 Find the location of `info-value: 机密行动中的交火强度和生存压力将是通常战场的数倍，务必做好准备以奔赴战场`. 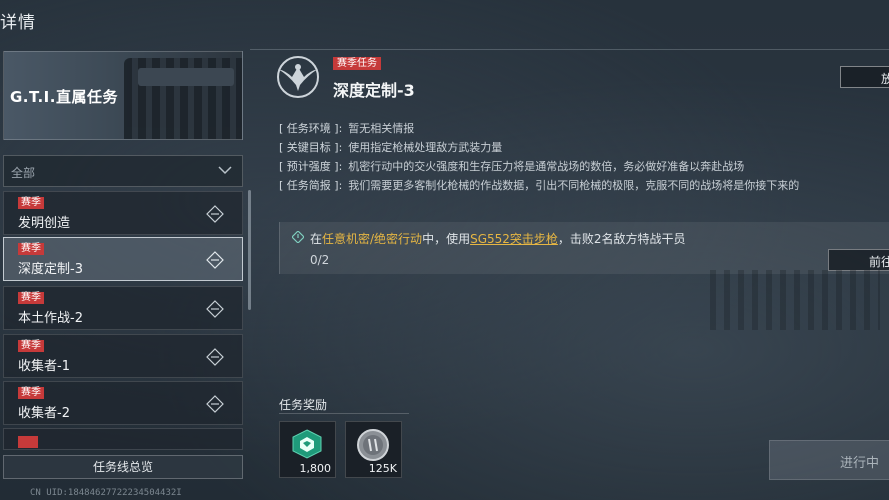

info-value: 机密行动中的交火强度和生存压力将是通常战场的数倍，务必做好准备以奔赴战场 is located at coordinates (546, 166).